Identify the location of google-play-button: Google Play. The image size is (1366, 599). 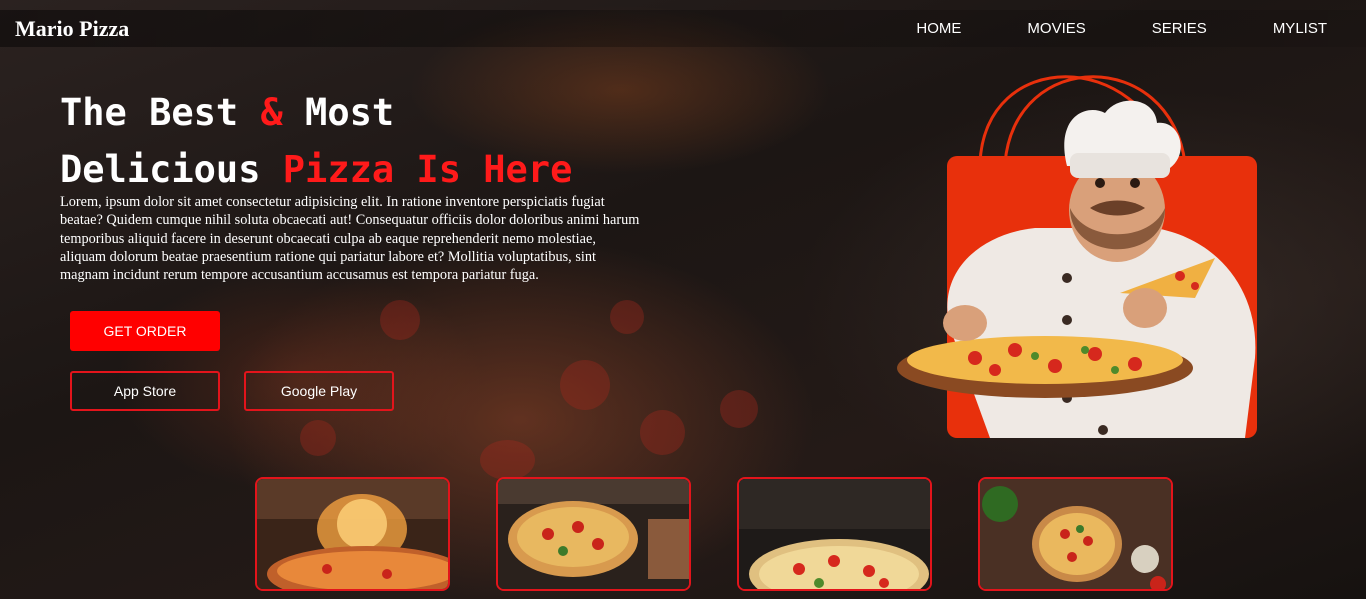
(319, 391).